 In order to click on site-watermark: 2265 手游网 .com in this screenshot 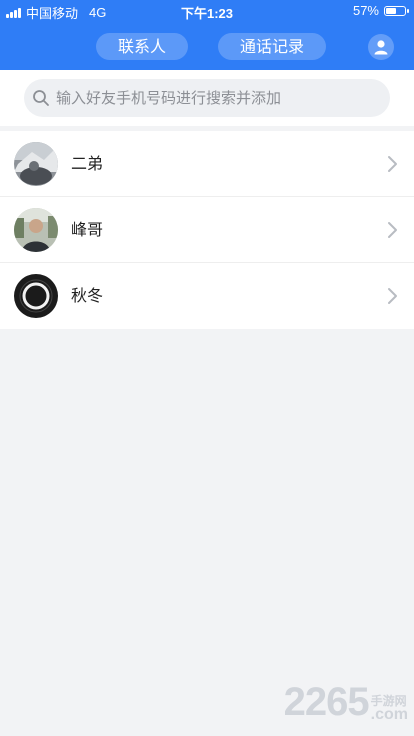, I will do `click(345, 702)`.